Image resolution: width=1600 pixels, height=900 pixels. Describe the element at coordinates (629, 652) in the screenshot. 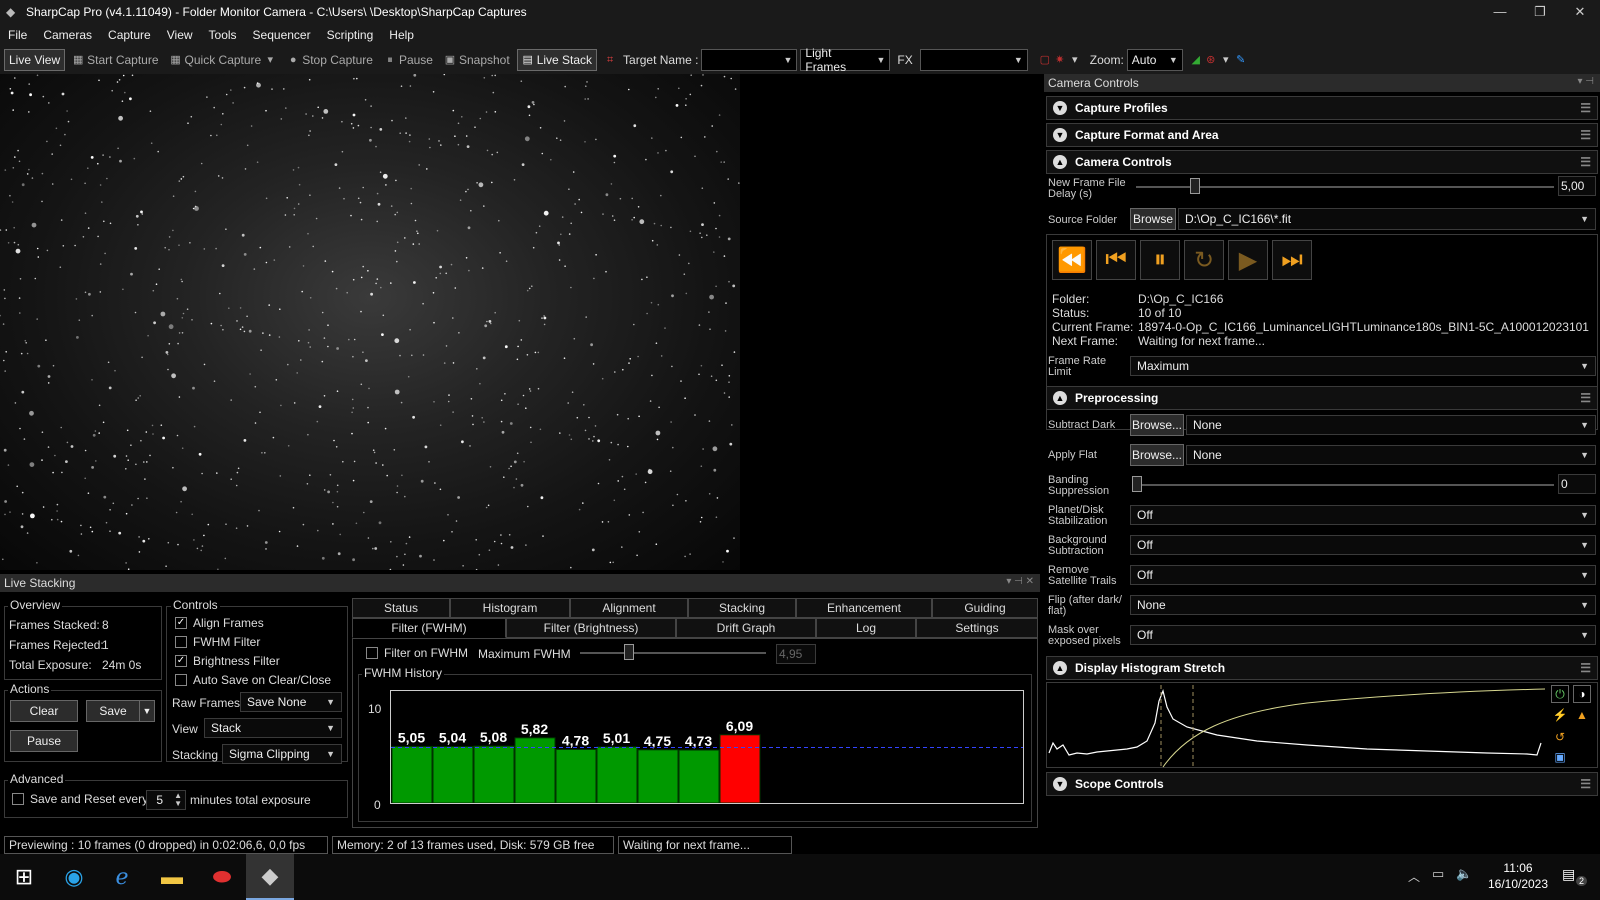

I see `max-fwhm-slider` at that location.